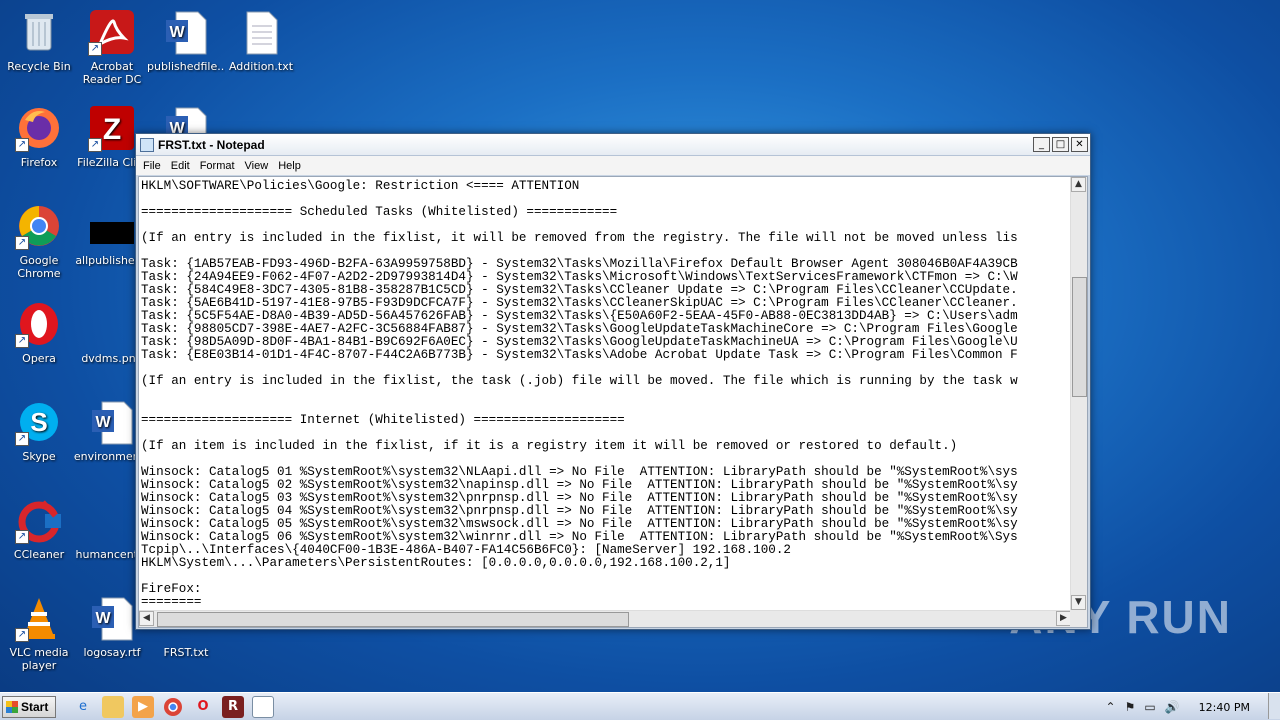 This screenshot has width=1280, height=720. I want to click on desktop-icon-label: CCleaner, so click(39, 554).